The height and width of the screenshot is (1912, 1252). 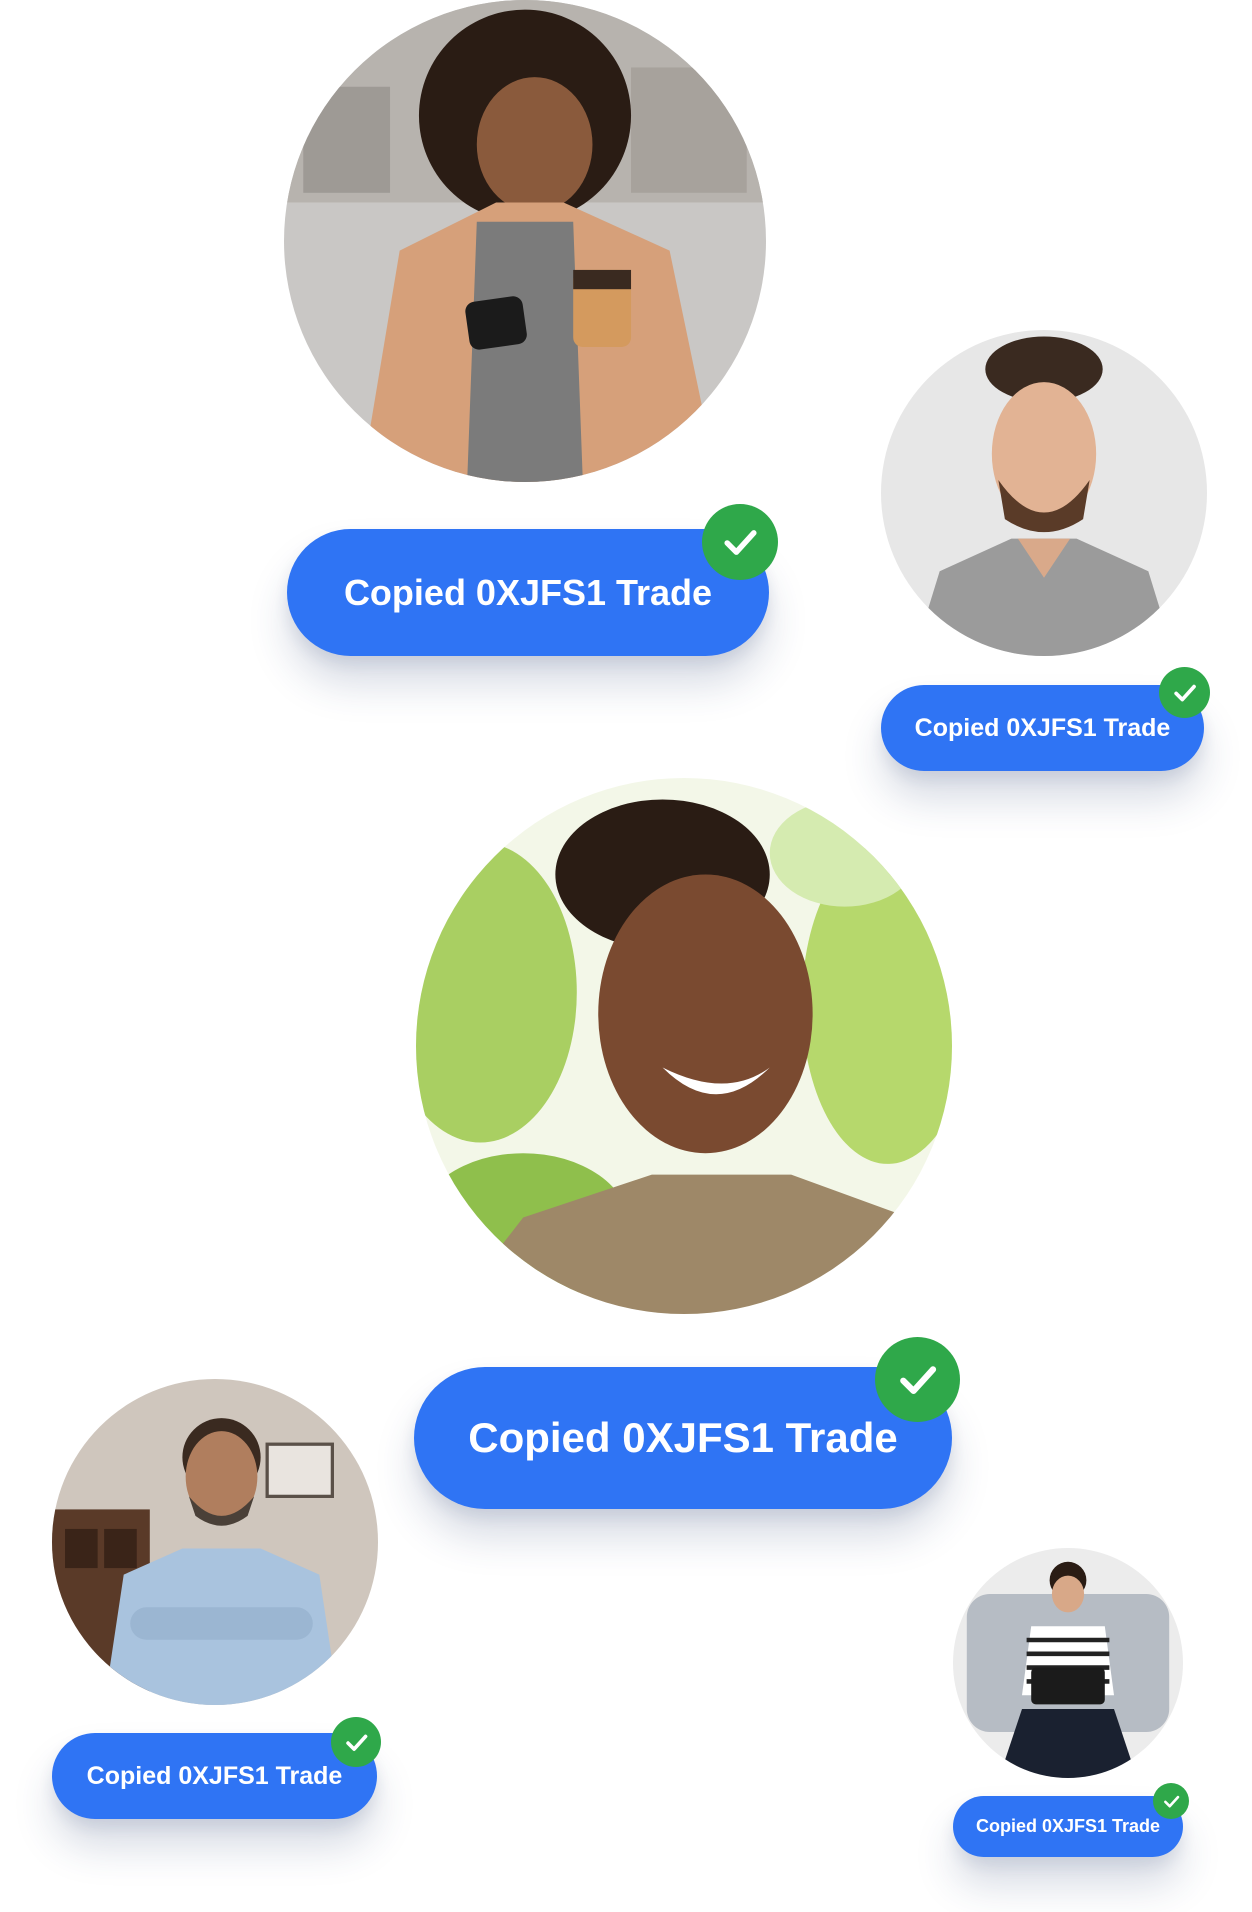 What do you see at coordinates (1044, 493) in the screenshot?
I see `avatar-man-gray-shirt` at bounding box center [1044, 493].